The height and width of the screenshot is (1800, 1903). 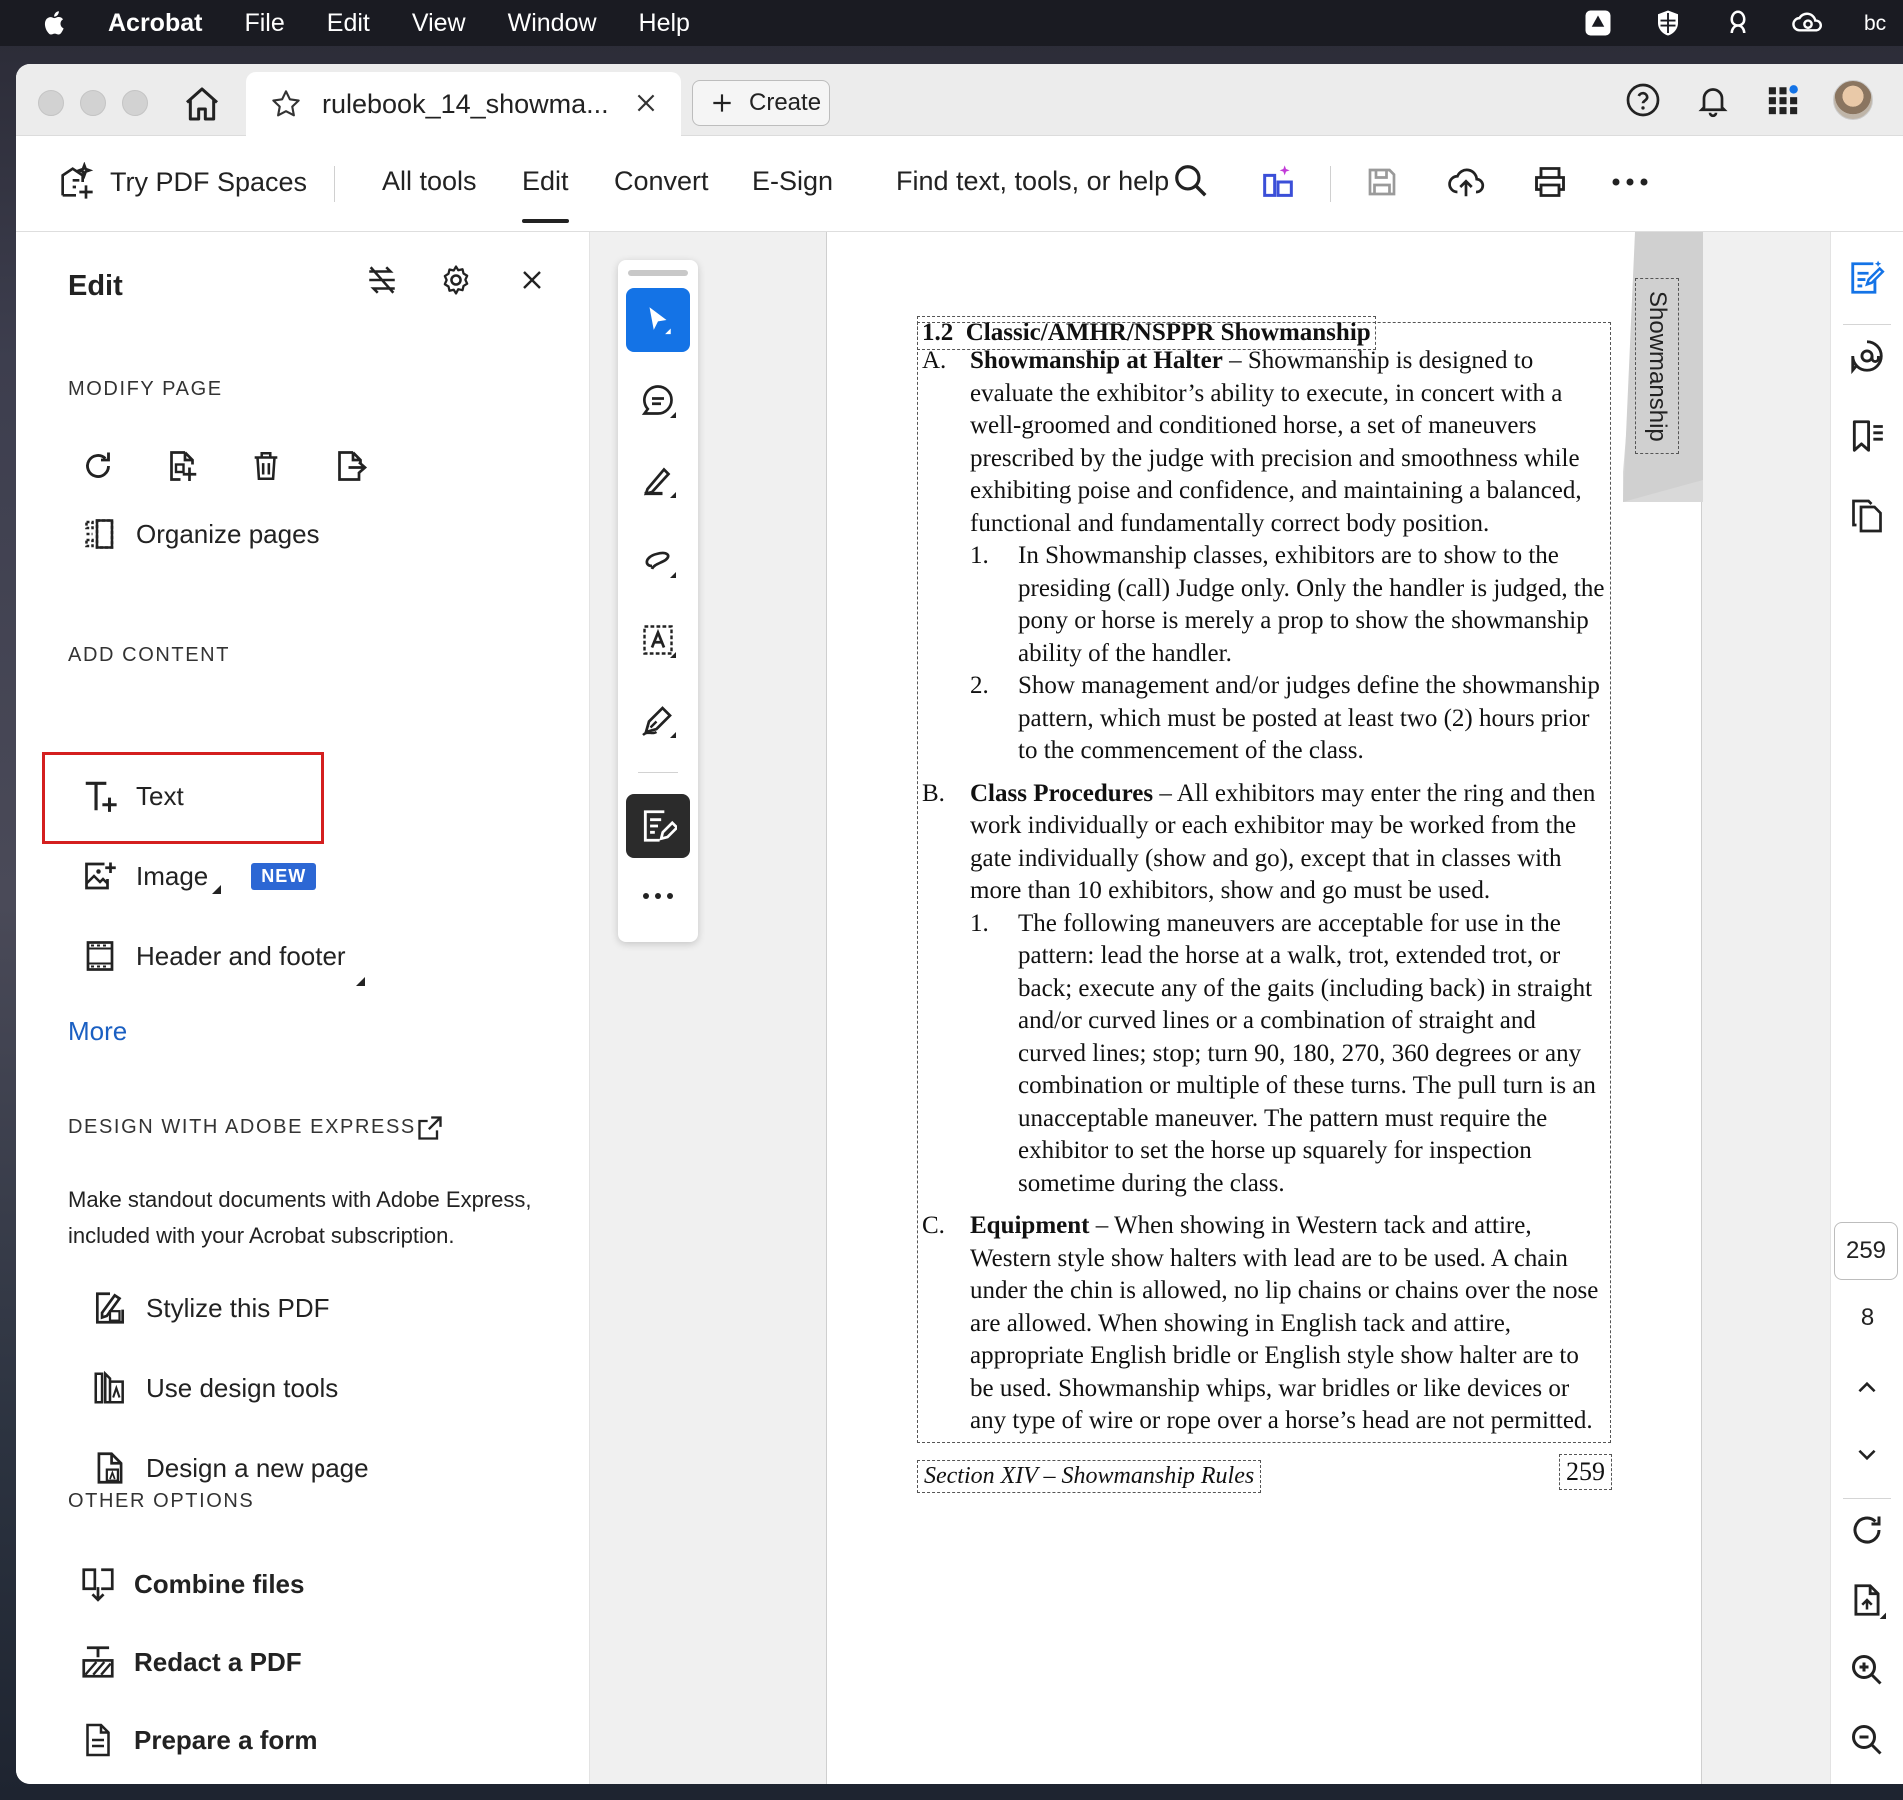 I want to click on bell-icon, so click(x=1713, y=100).